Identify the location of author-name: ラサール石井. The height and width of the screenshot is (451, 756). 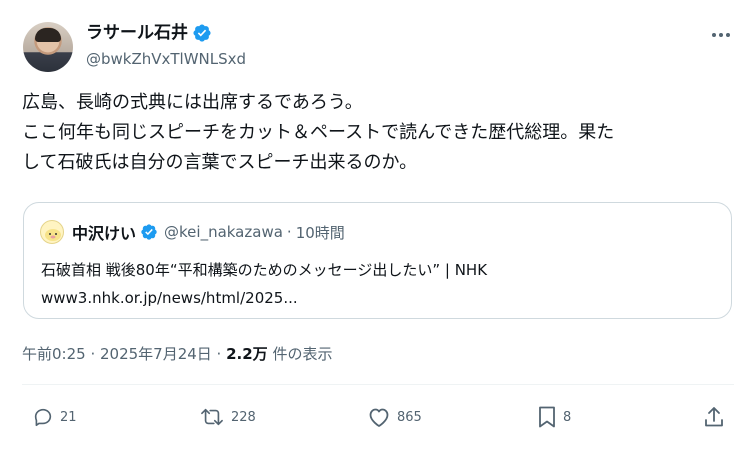
(137, 33).